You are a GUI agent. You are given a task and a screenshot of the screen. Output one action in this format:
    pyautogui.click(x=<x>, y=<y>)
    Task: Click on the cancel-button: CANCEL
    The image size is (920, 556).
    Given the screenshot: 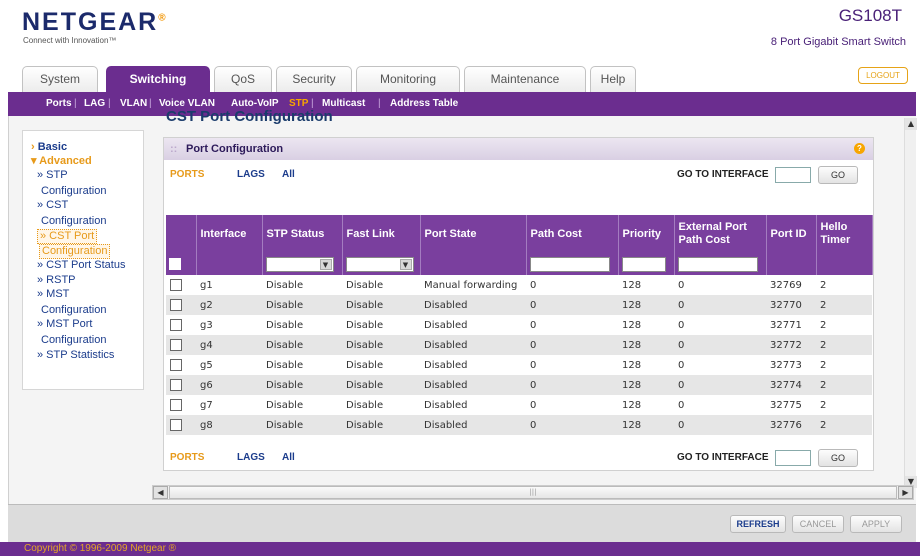 What is the action you would take?
    pyautogui.click(x=818, y=524)
    